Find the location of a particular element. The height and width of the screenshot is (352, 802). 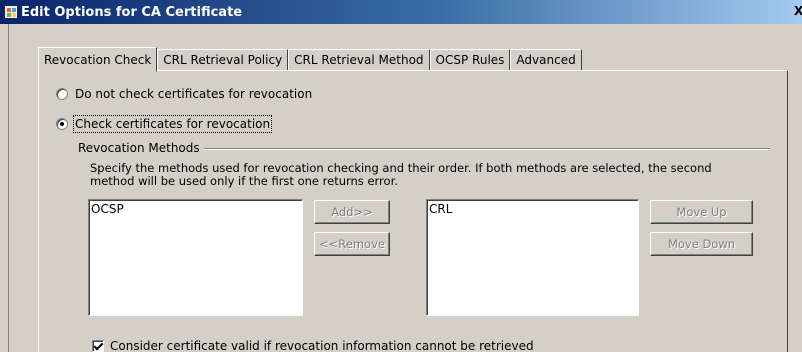

tab-crl-retrieval-method: CRL Retrieval Method is located at coordinates (359, 60).